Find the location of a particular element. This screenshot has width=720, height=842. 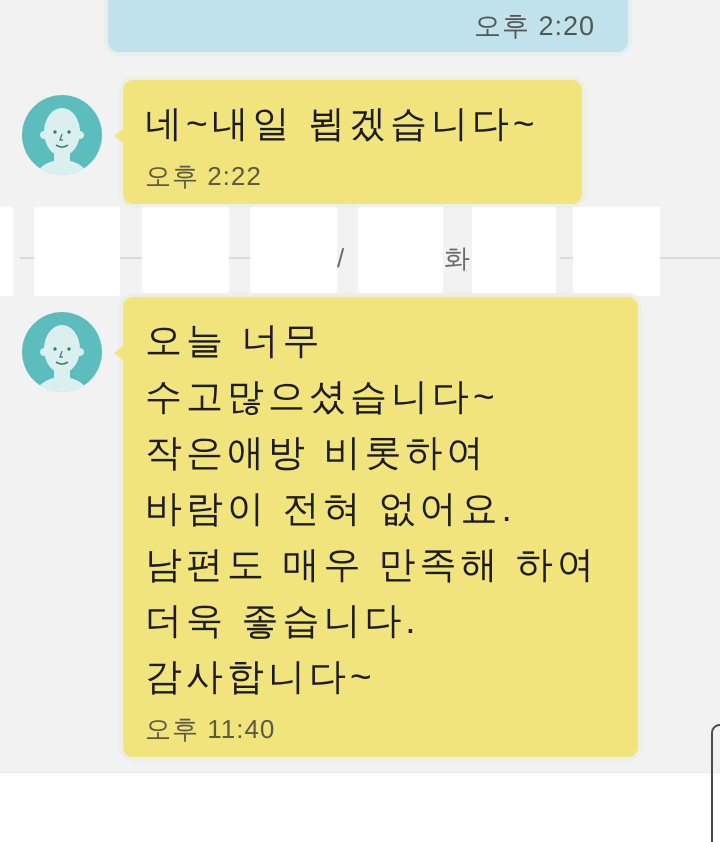

message-time: 오후 11:40 is located at coordinates (210, 729).